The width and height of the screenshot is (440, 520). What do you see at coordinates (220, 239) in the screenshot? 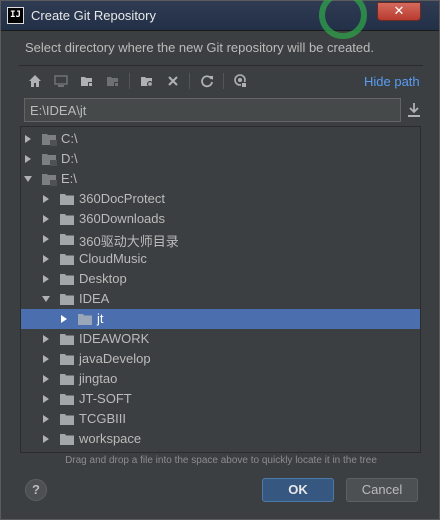
I see `tree-row: 360驱动大师目录` at bounding box center [220, 239].